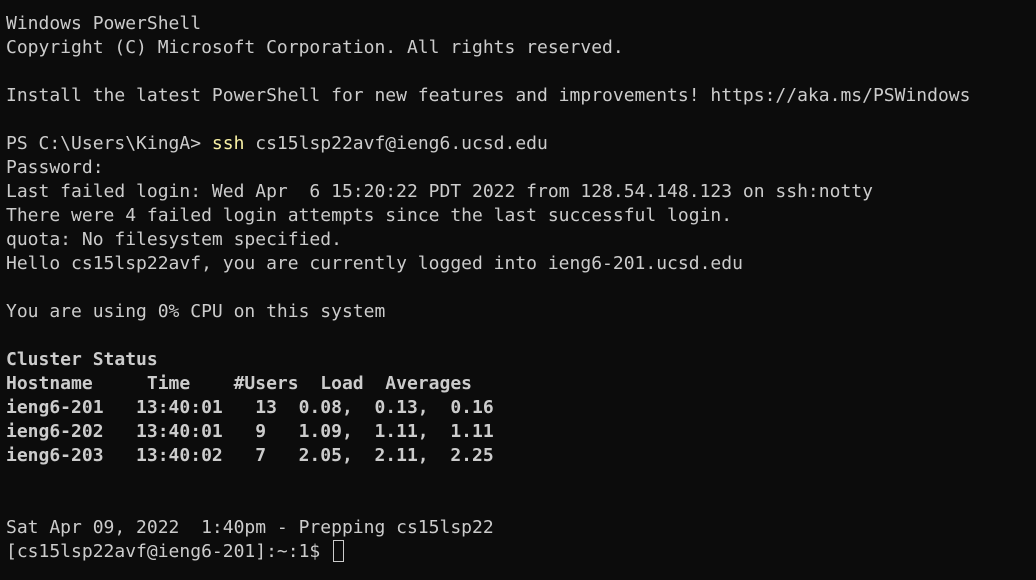 This screenshot has width=1036, height=580. Describe the element at coordinates (174, 239) in the screenshot. I see `quota-line: quota: No filesystem specified.` at that location.